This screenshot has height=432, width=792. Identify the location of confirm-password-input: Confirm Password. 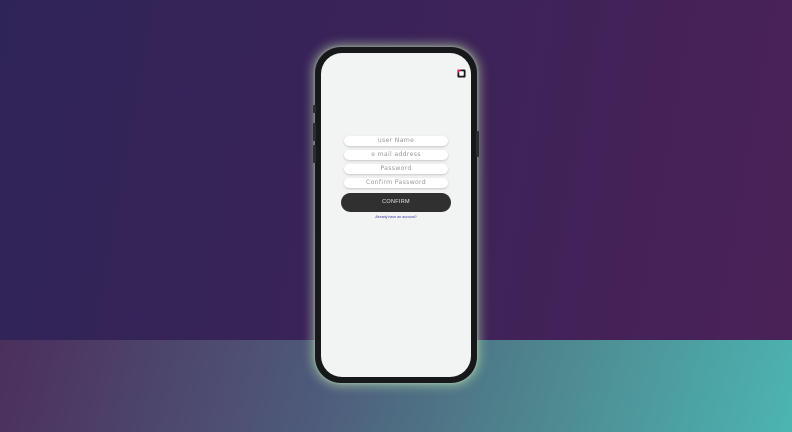
(396, 183).